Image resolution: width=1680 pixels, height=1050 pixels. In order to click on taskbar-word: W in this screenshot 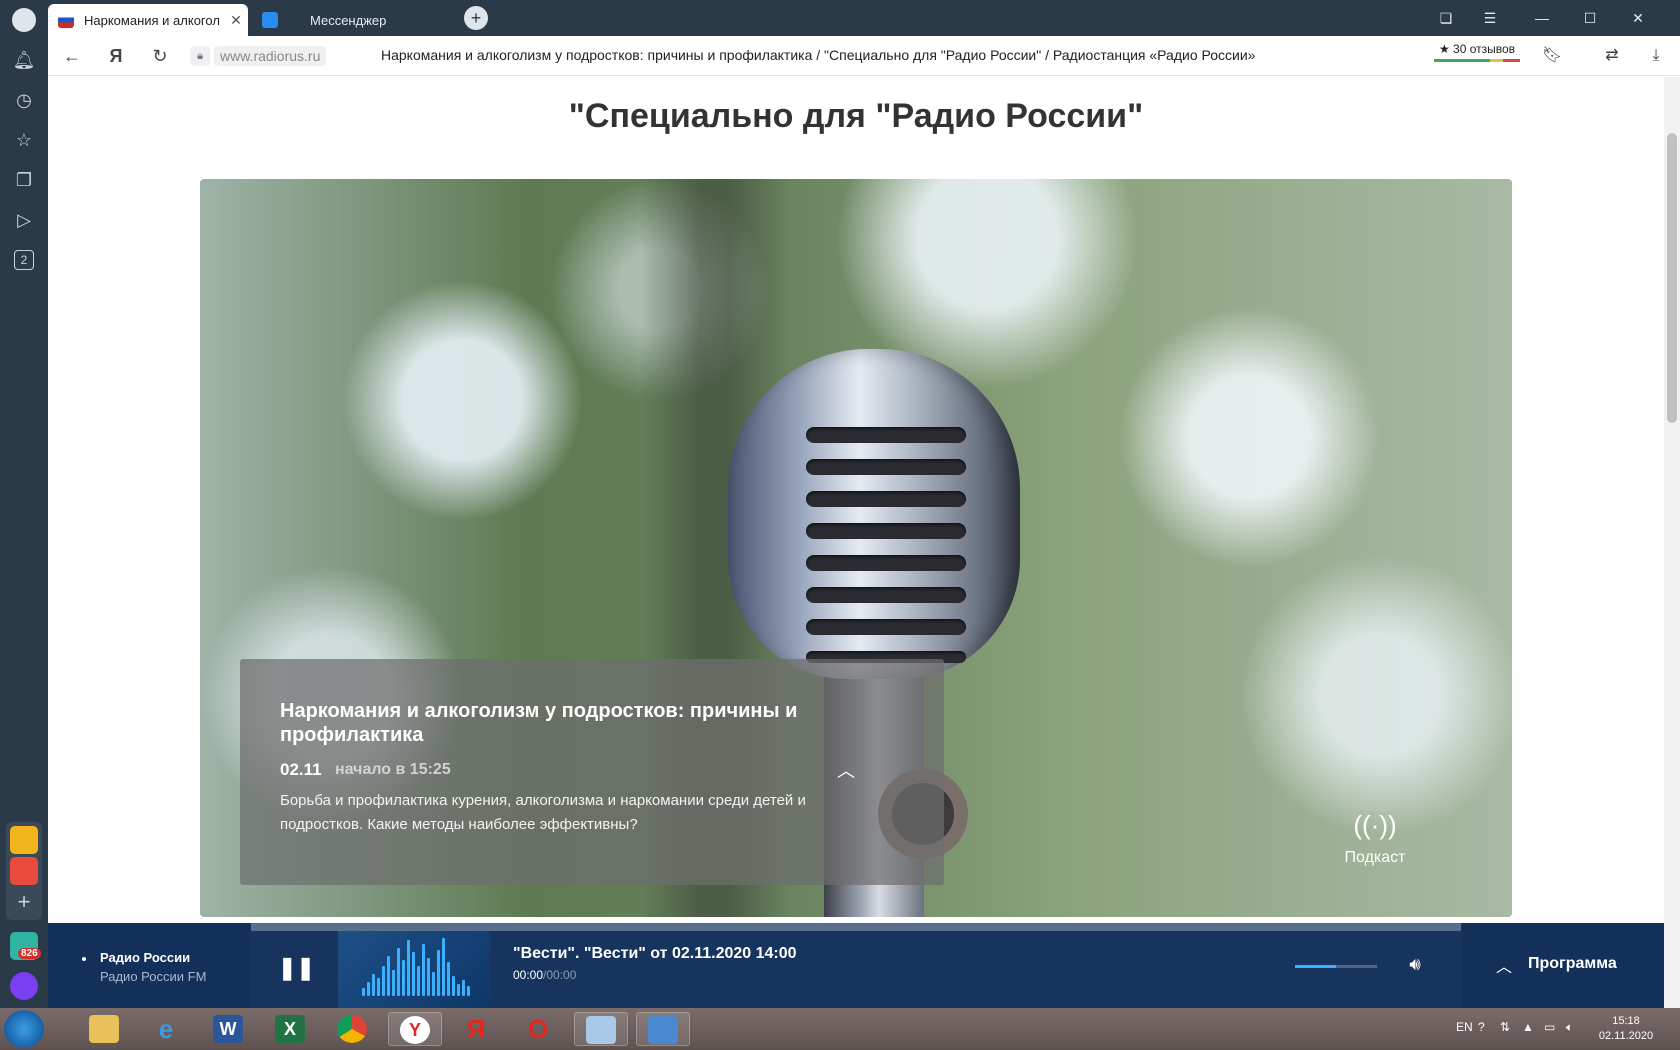, I will do `click(229, 1029)`.